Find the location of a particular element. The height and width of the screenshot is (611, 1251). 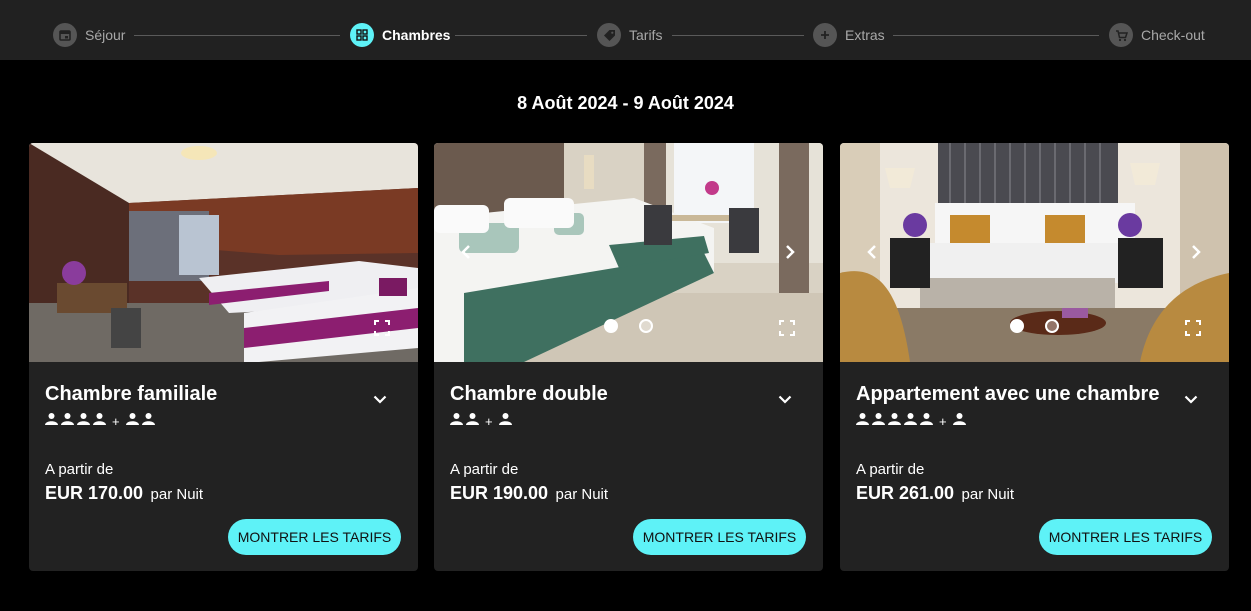

room-name: Appartement avec une chambre is located at coordinates (1008, 394).